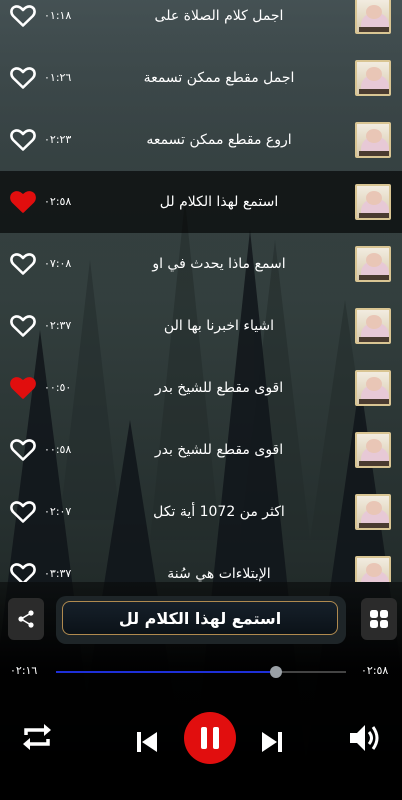 This screenshot has width=402, height=800. Describe the element at coordinates (219, 574) in the screenshot. I see `track-title: الإبتلاءات هي سُنة` at that location.